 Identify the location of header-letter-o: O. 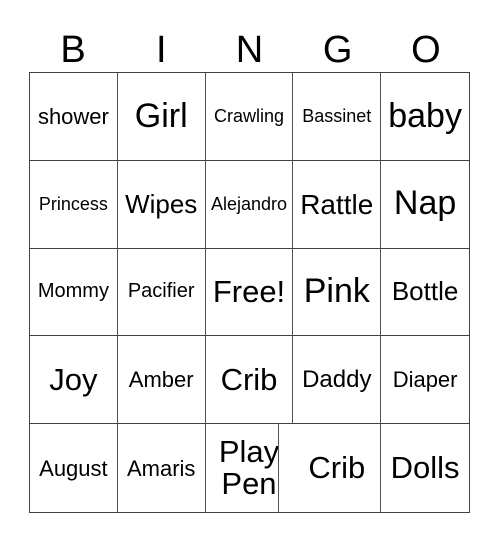
(426, 50).